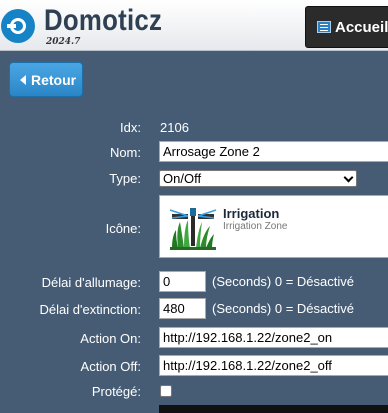  Describe the element at coordinates (283, 308) in the screenshot. I see `off-delay-hint: (Seconds) 0 = Désactivé` at that location.